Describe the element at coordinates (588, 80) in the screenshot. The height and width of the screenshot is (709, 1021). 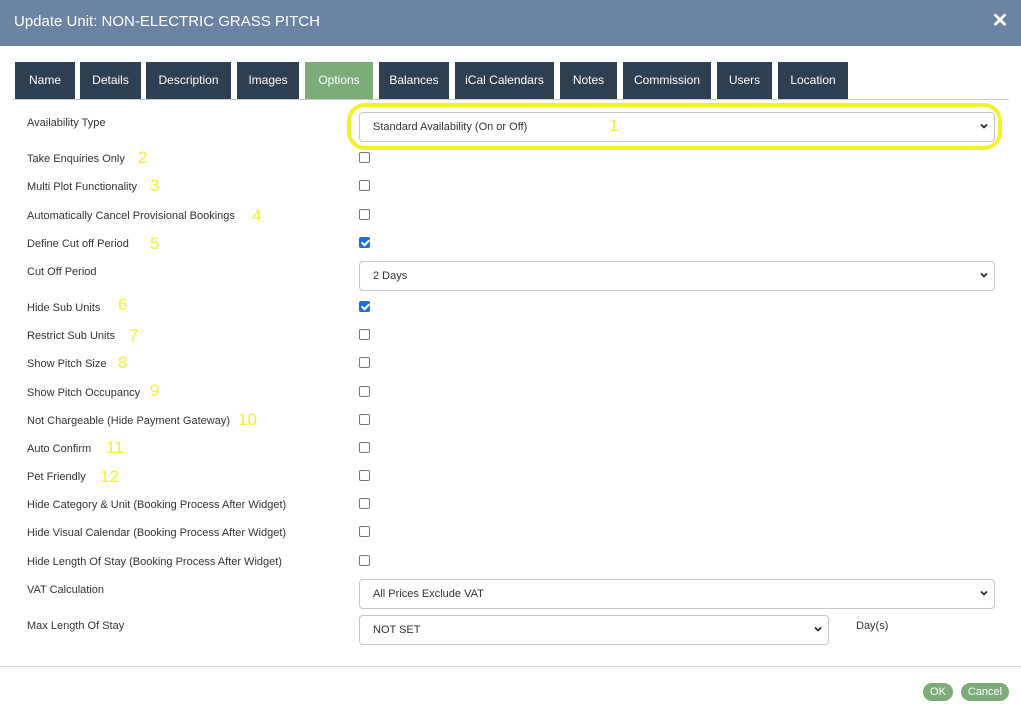
I see `tab-notes: Notes` at that location.